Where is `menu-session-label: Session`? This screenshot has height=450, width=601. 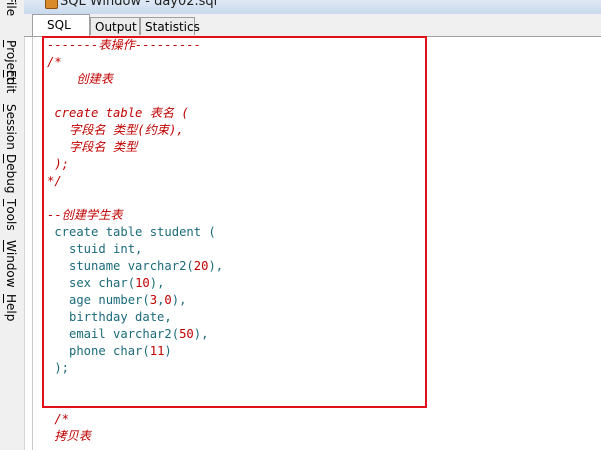
menu-session-label: Session is located at coordinates (11, 127).